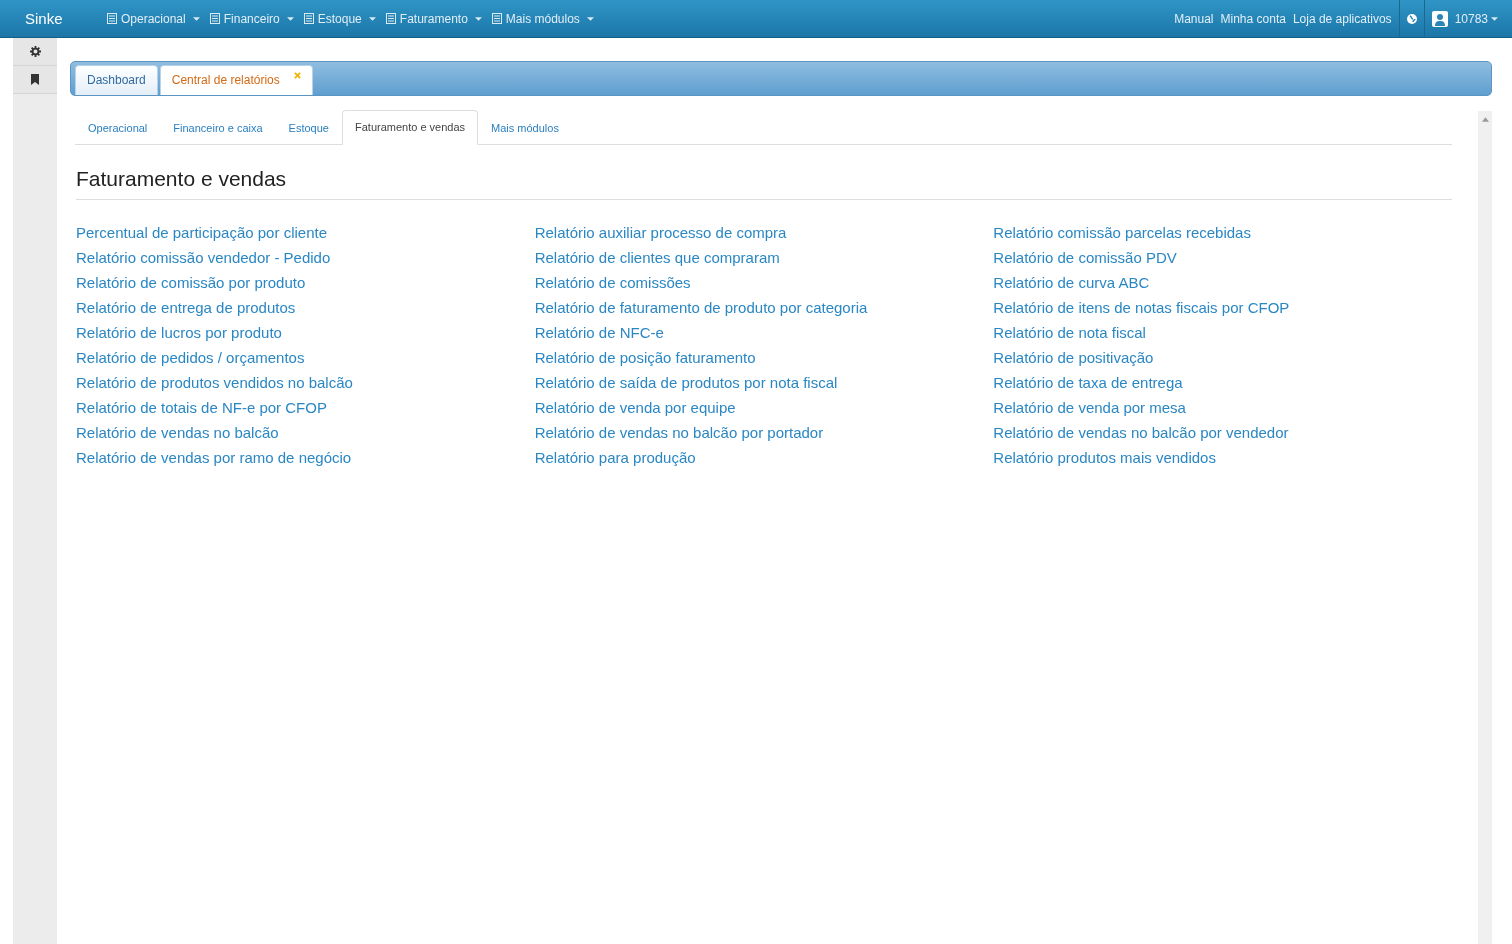  Describe the element at coordinates (542, 18) in the screenshot. I see `nav-menu: Mais módulos` at that location.